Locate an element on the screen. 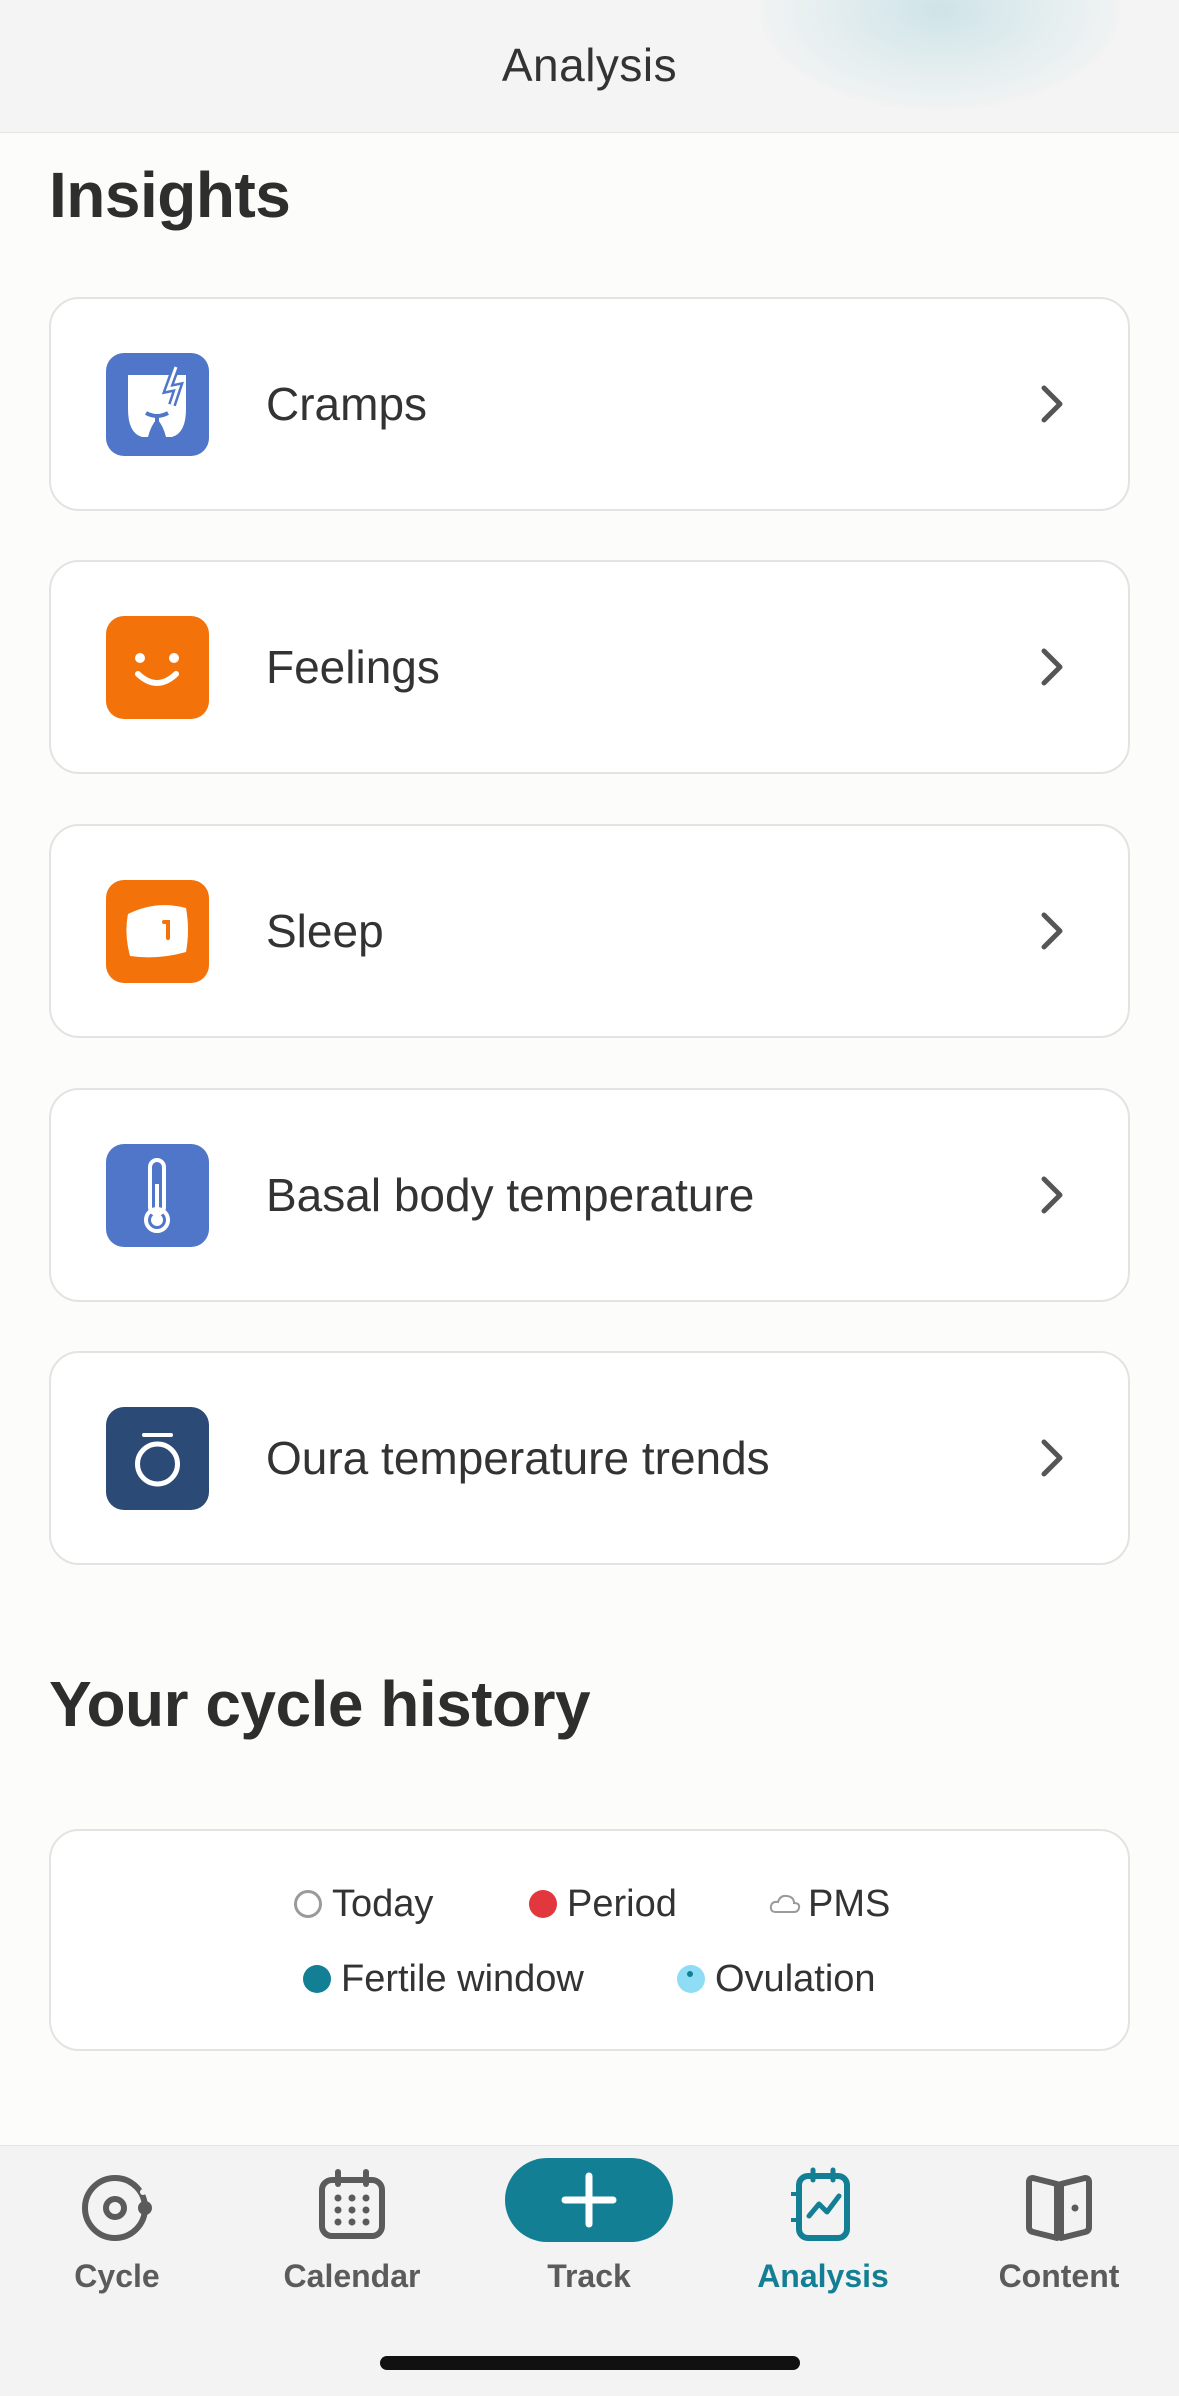 This screenshot has height=2396, width=1179. legend-today: Today is located at coordinates (363, 1904).